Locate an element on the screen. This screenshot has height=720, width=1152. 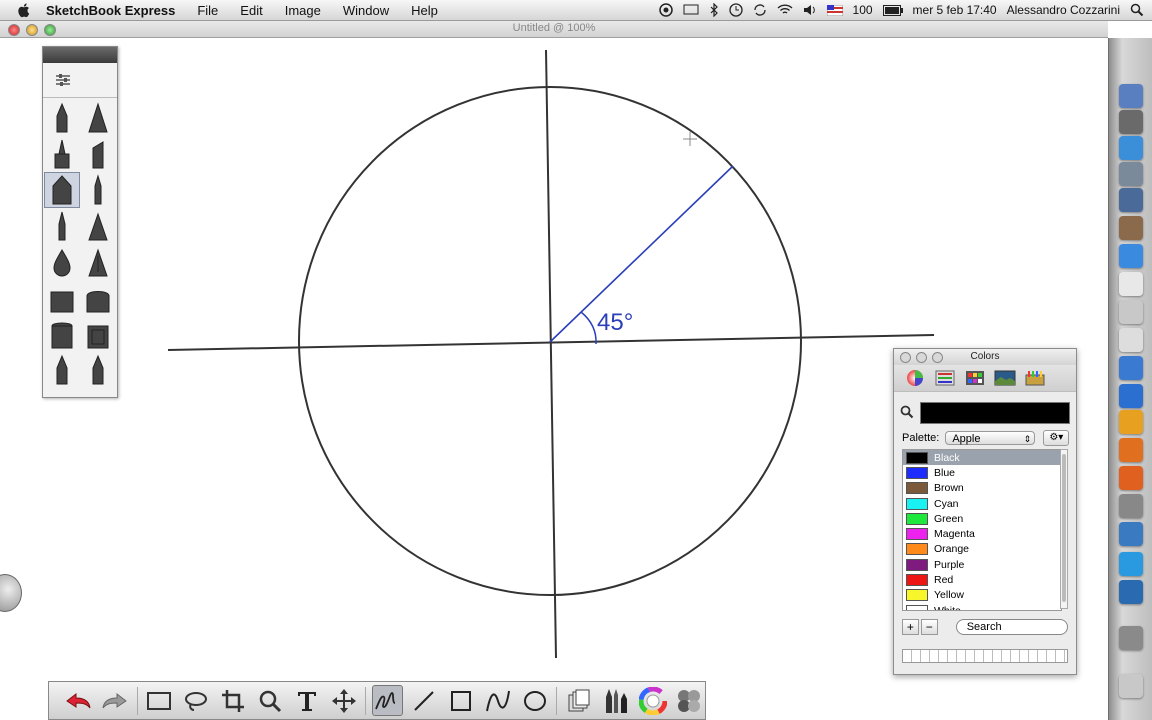
image-palettes-mode-icon is located at coordinates (1005, 378).